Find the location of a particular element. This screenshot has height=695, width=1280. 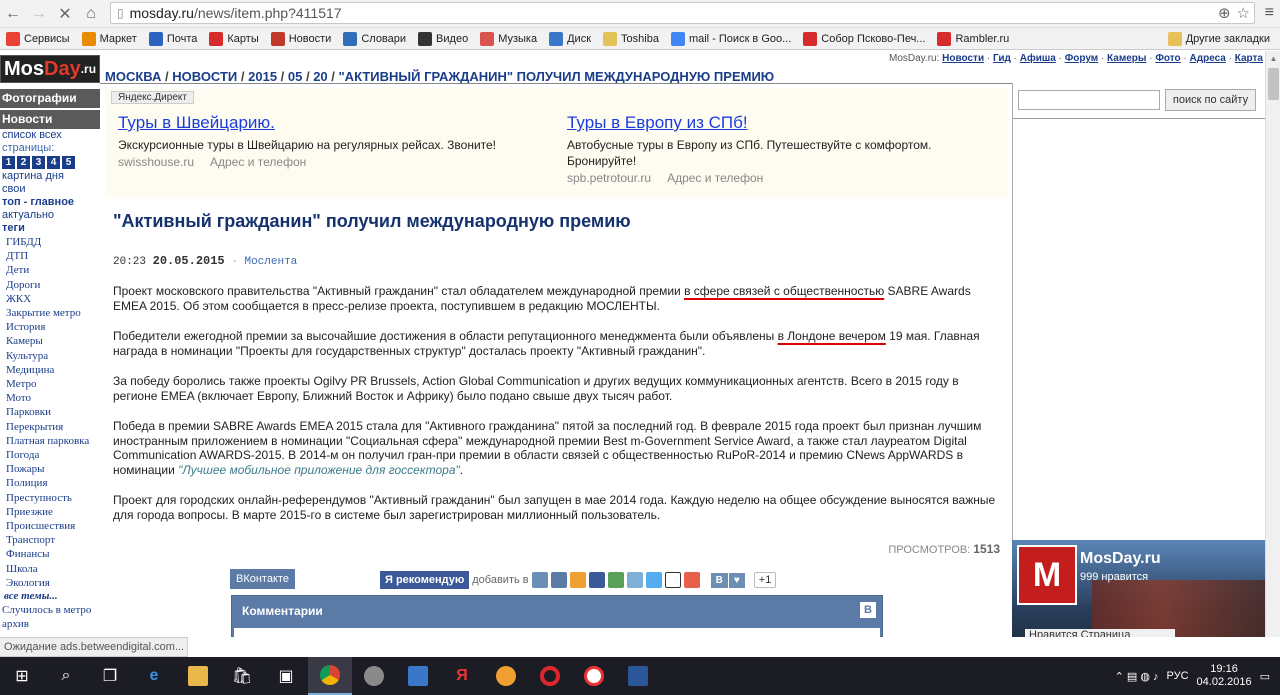

sidebar-news: Новости is located at coordinates (50, 119).